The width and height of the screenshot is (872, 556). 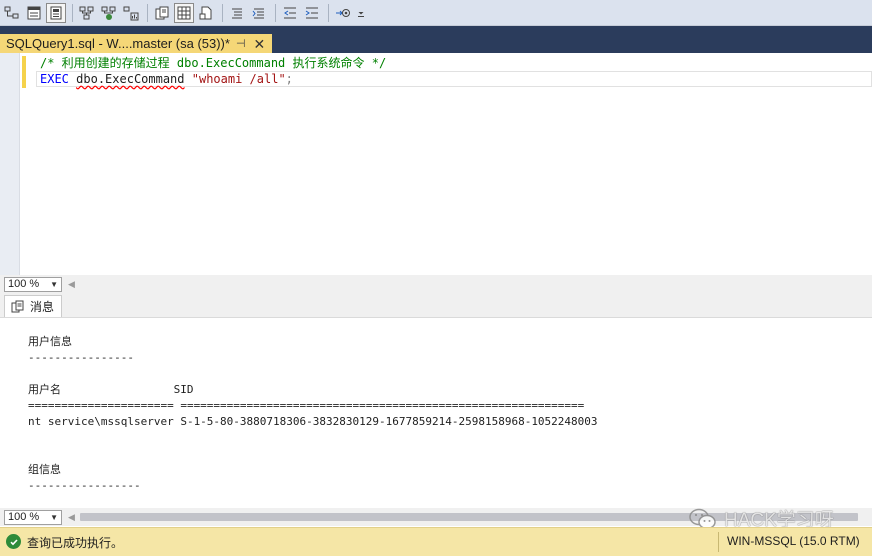 What do you see at coordinates (162, 13) in the screenshot?
I see `results-text-icon` at bounding box center [162, 13].